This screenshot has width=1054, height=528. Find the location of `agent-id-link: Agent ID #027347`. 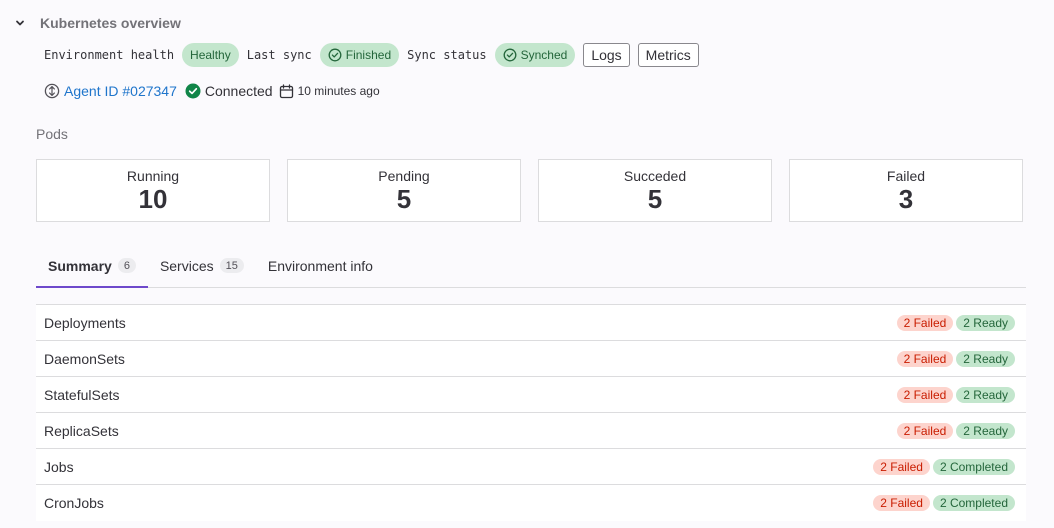

agent-id-link: Agent ID #027347 is located at coordinates (120, 91).